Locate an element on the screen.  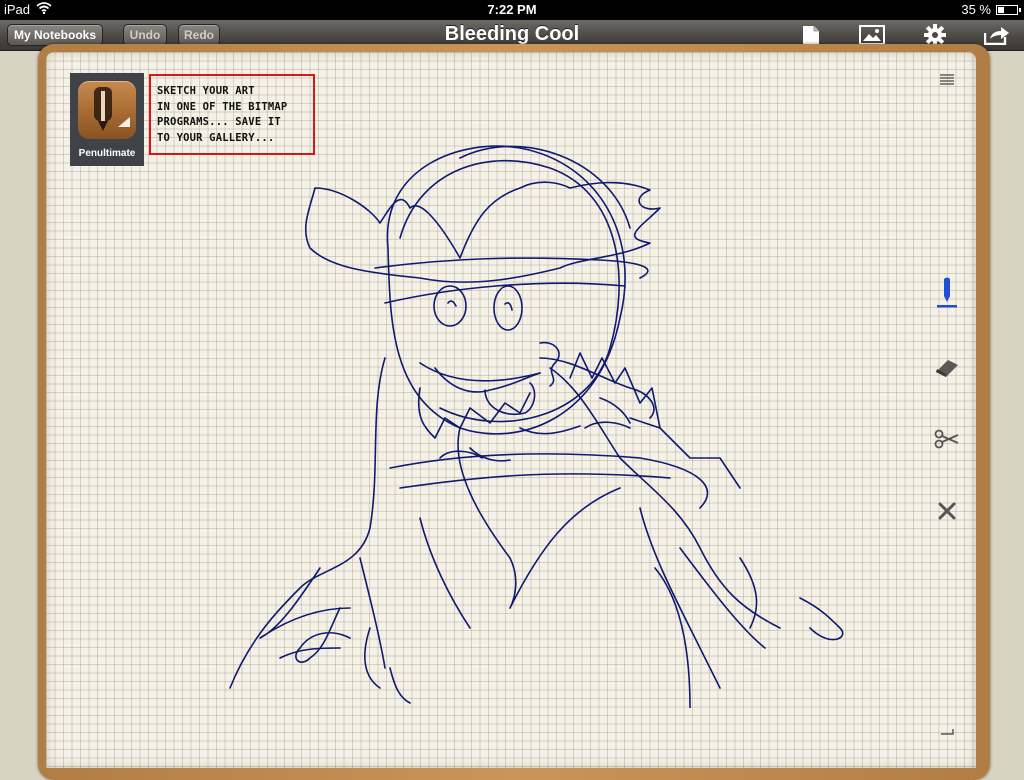
caption-line-1: SKETCH YOUR ART is located at coordinates (206, 91).